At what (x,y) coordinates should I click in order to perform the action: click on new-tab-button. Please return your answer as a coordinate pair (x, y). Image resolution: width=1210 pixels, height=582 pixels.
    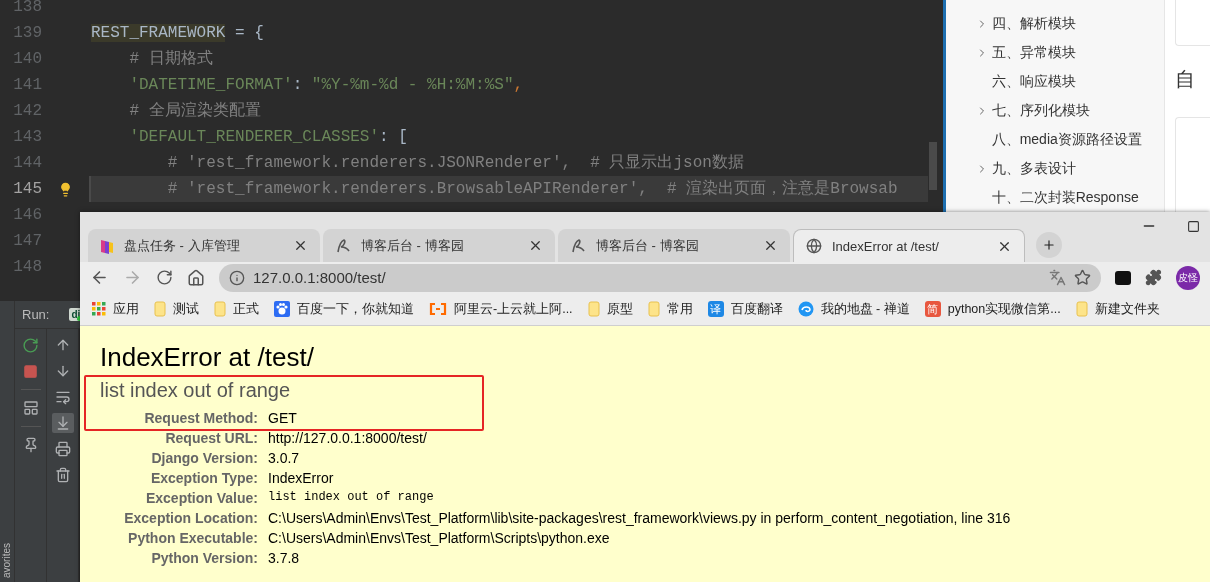
    Looking at the image, I should click on (1049, 245).